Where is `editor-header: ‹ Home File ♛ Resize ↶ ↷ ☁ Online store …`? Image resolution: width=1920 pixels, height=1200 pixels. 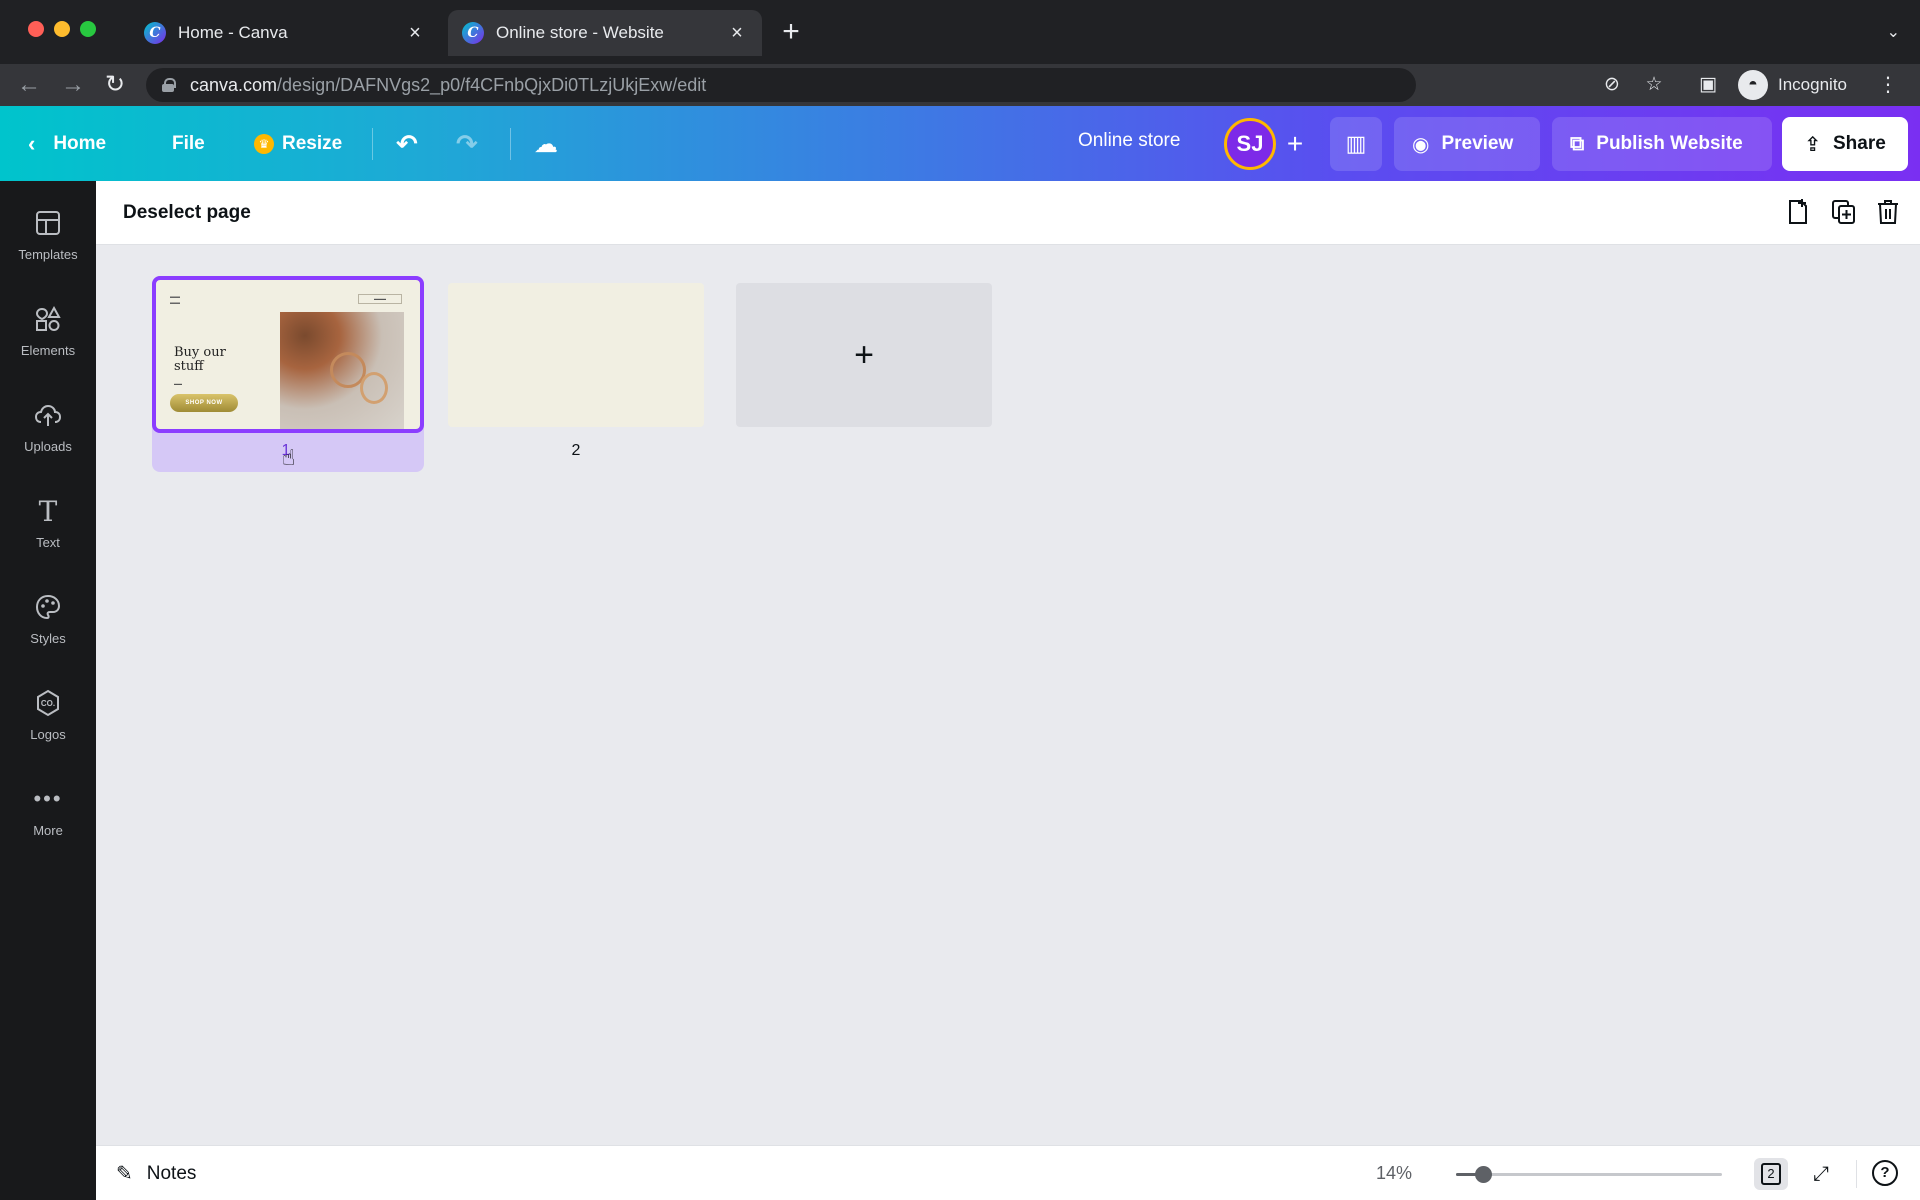
editor-header: ‹ Home File ♛ Resize ↶ ↷ ☁ Online store … is located at coordinates (960, 143).